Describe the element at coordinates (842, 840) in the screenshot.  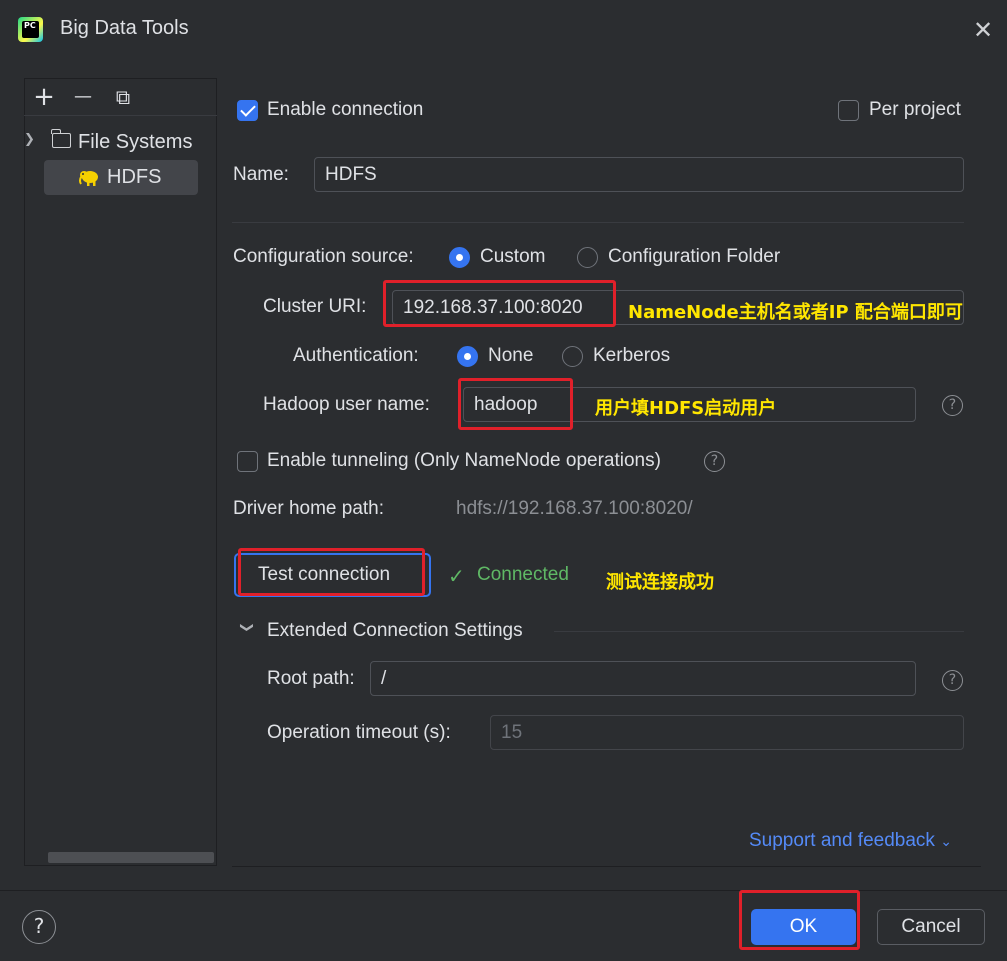
I see `support-feedback-label: Support and feedback` at that location.